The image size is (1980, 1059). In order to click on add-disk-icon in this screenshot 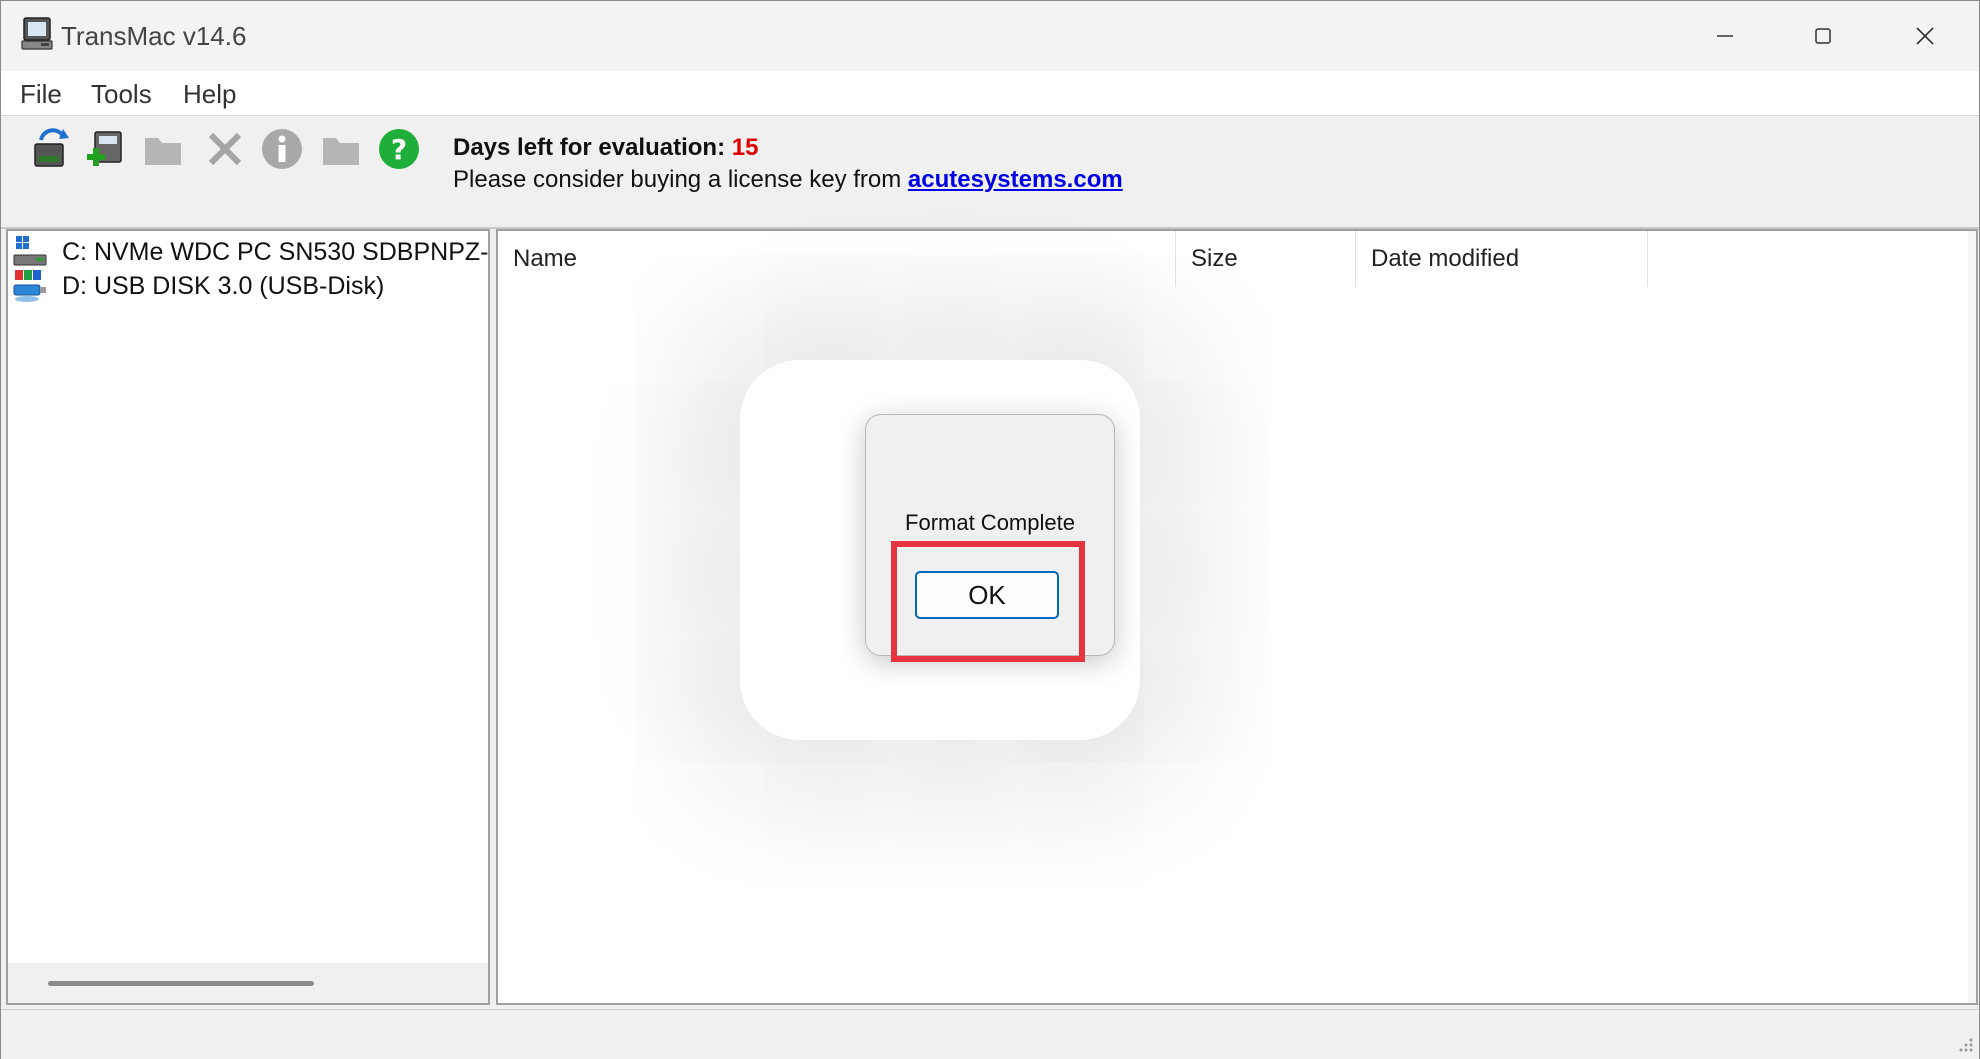, I will do `click(105, 149)`.